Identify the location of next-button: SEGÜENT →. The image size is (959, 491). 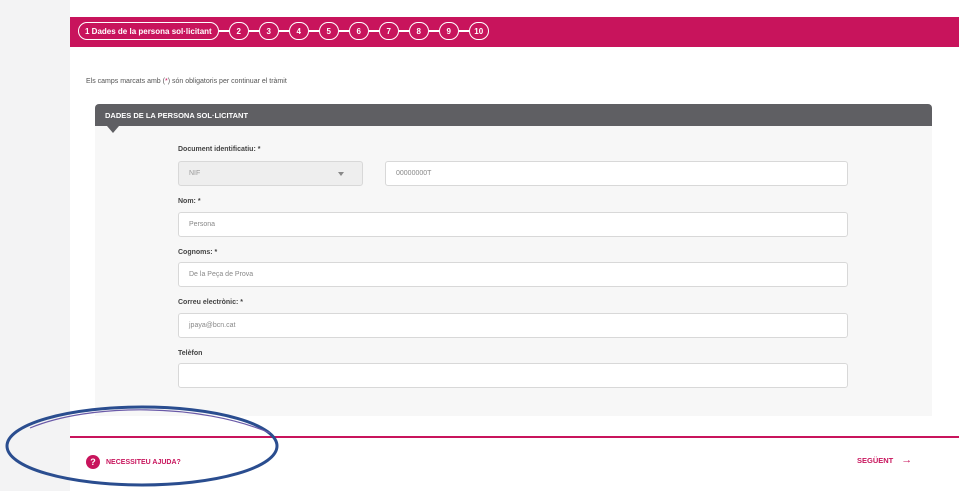
(884, 460).